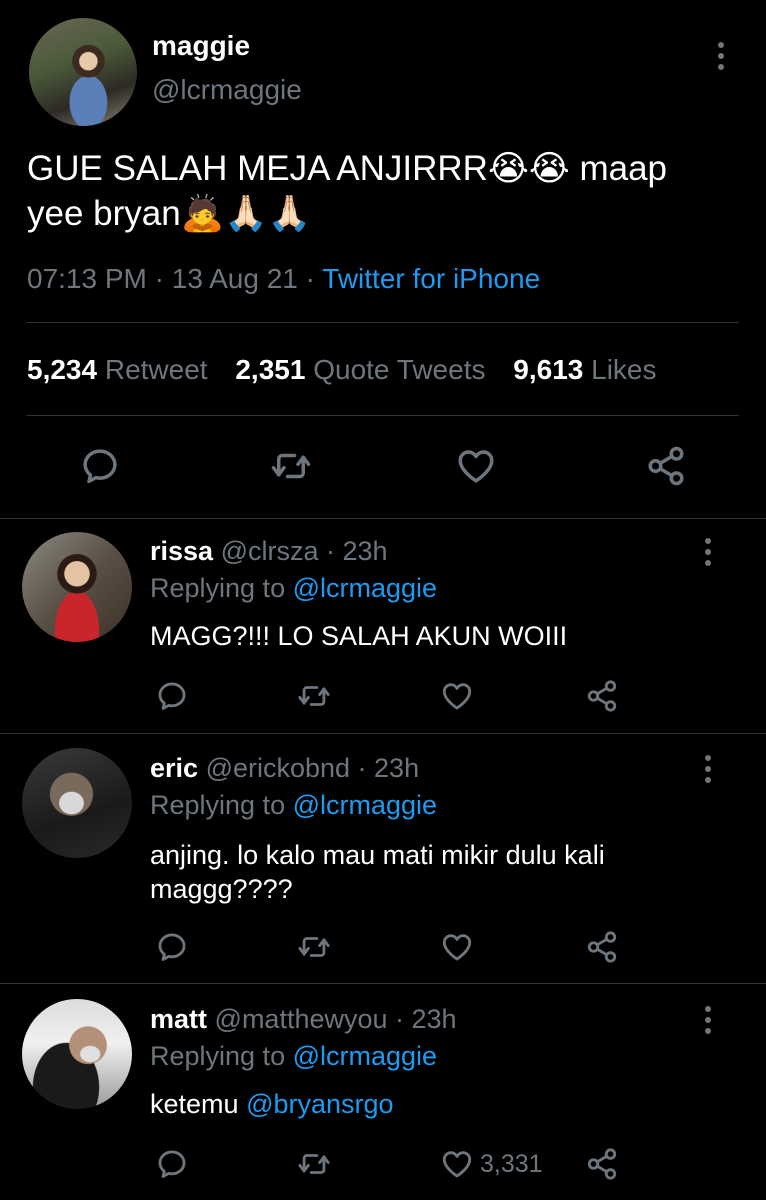 This screenshot has width=766, height=1200. What do you see at coordinates (178, 1019) in the screenshot?
I see `display-name: matt` at bounding box center [178, 1019].